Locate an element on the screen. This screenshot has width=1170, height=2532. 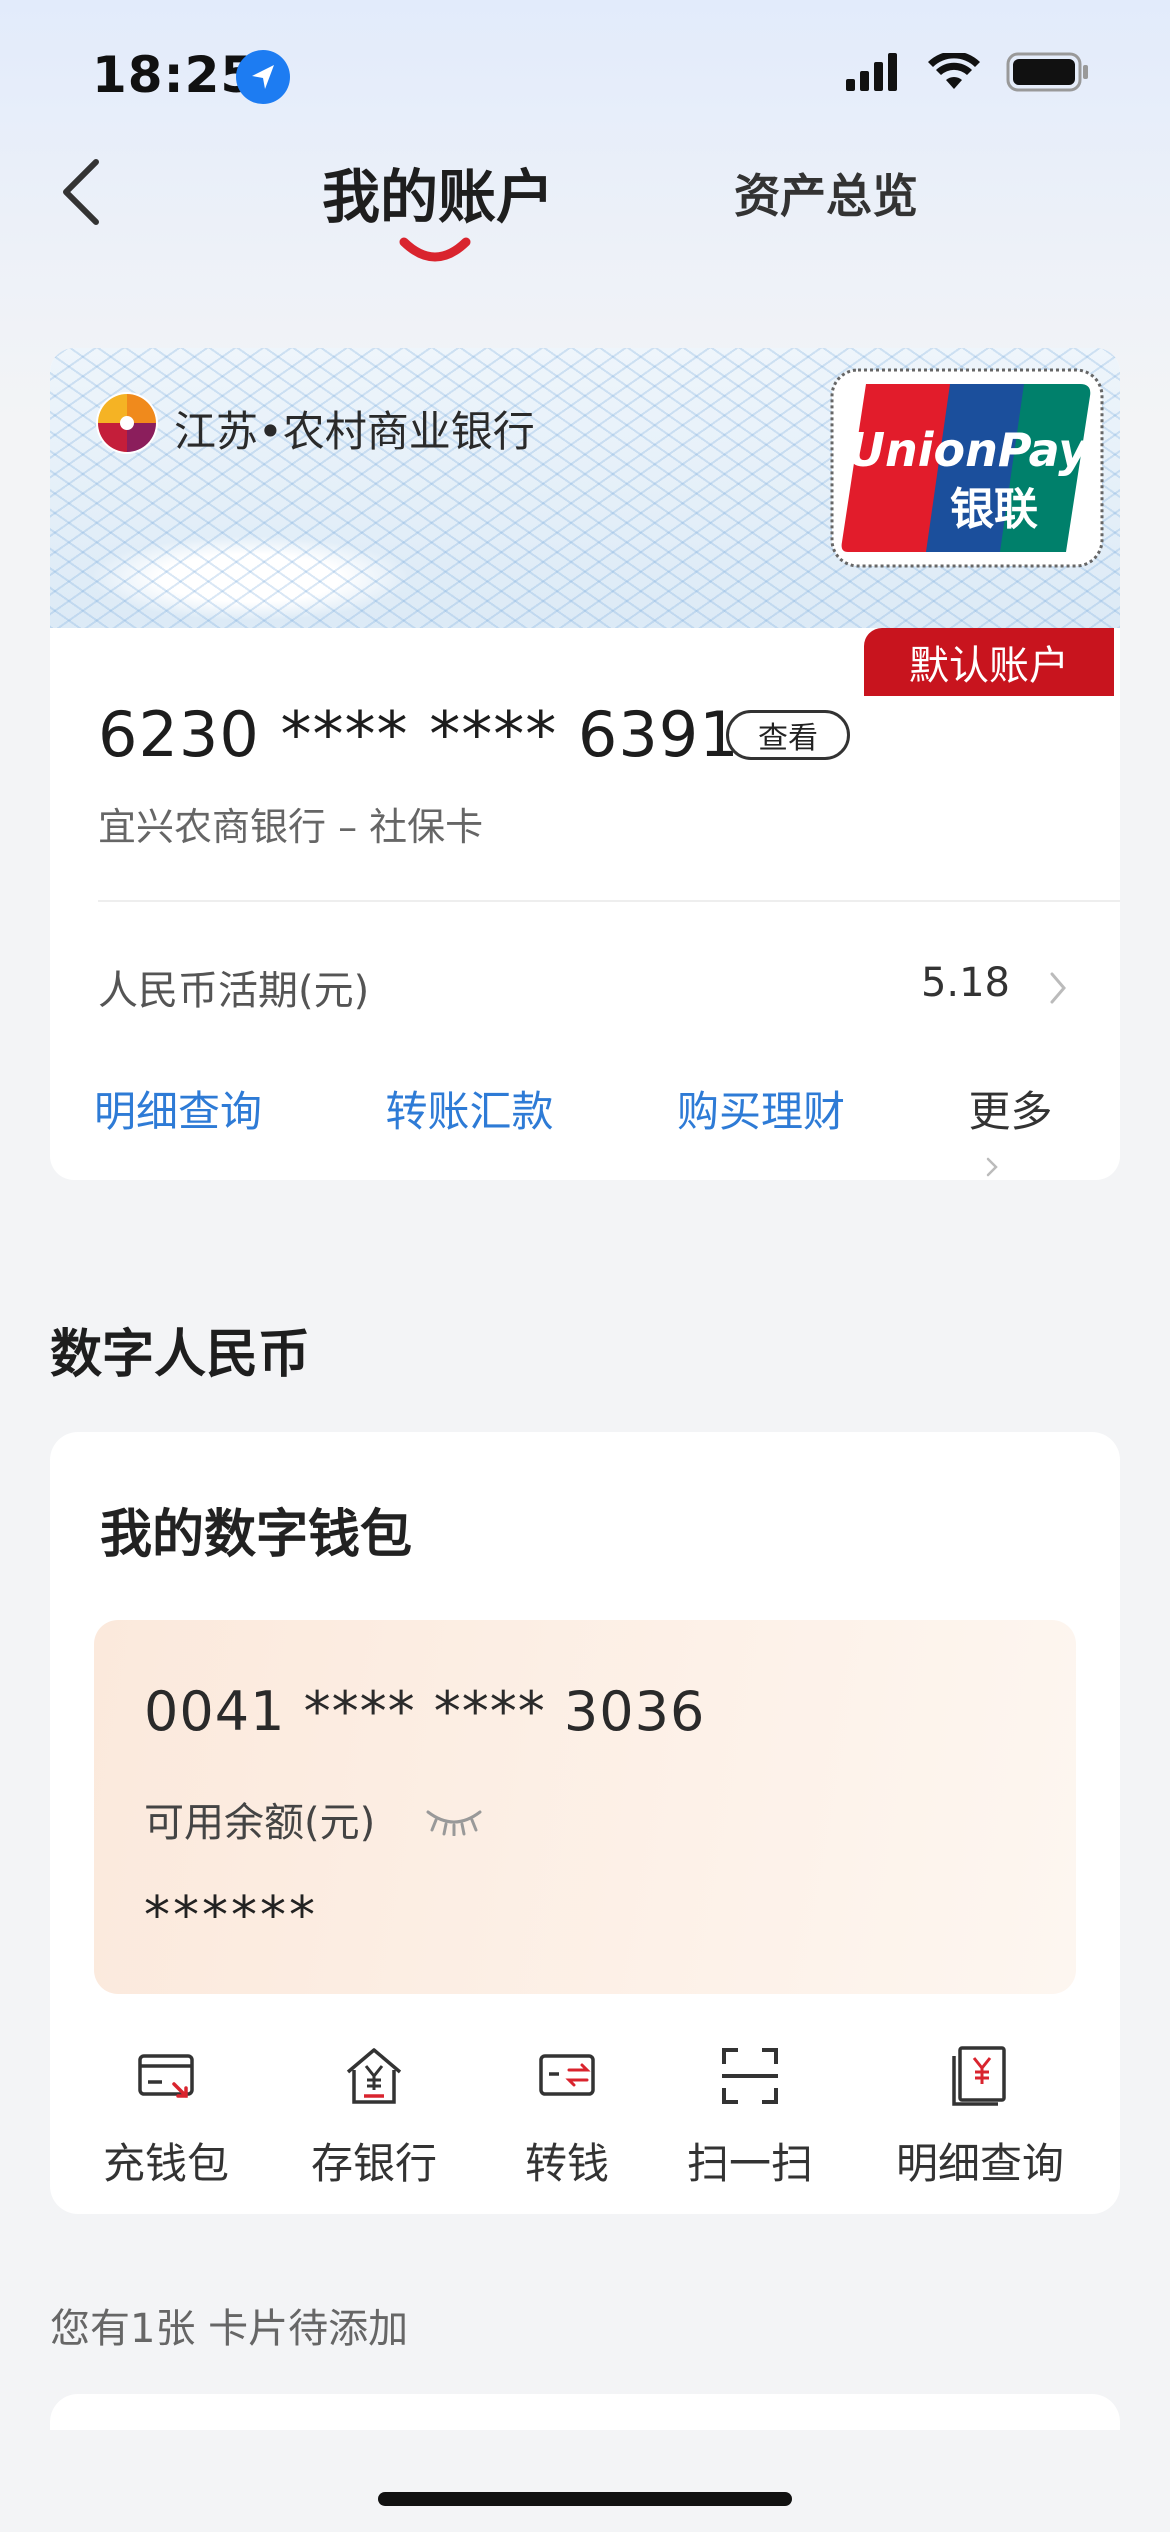
wallet-action-deposit-bank: 存银行 is located at coordinates (374, 2117).